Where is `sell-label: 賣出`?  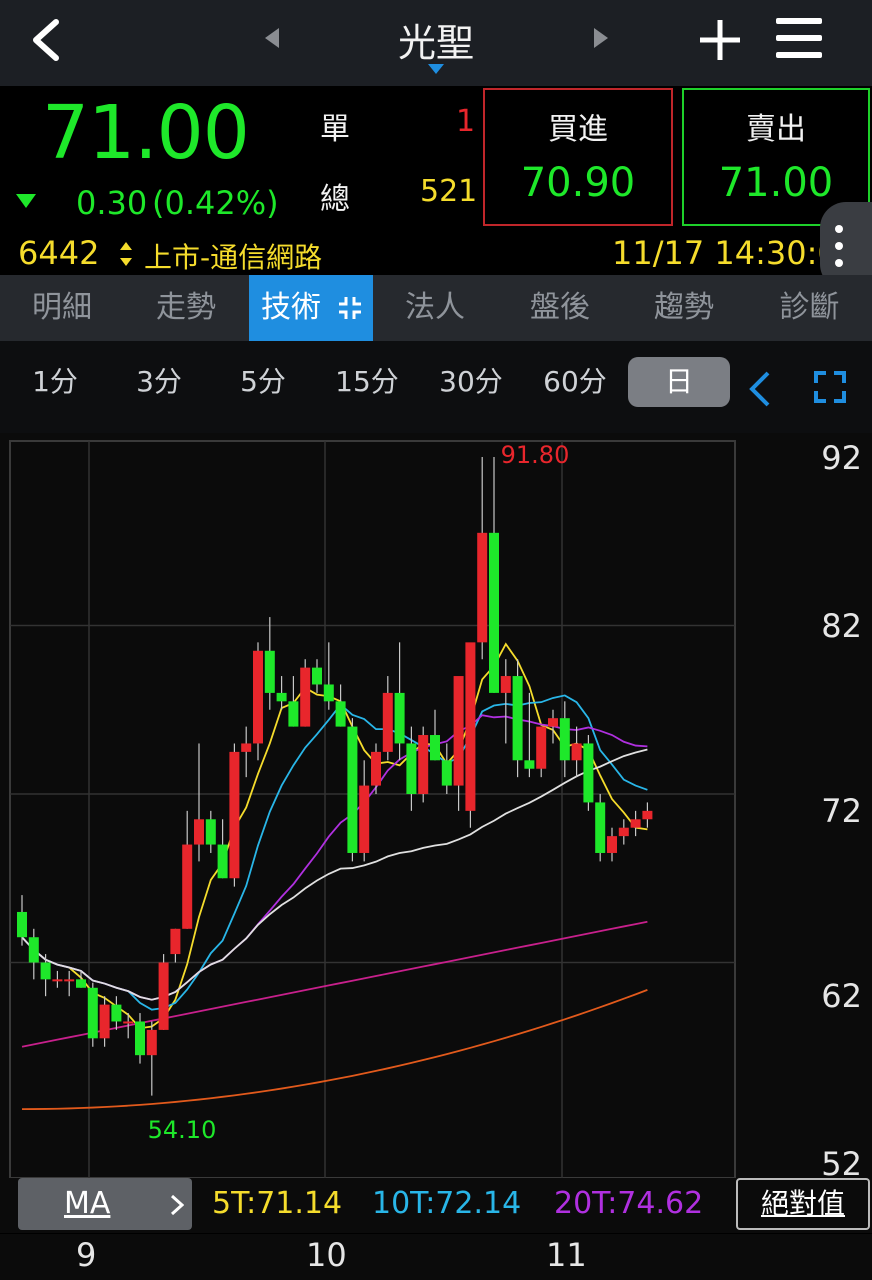 sell-label: 賣出 is located at coordinates (776, 129).